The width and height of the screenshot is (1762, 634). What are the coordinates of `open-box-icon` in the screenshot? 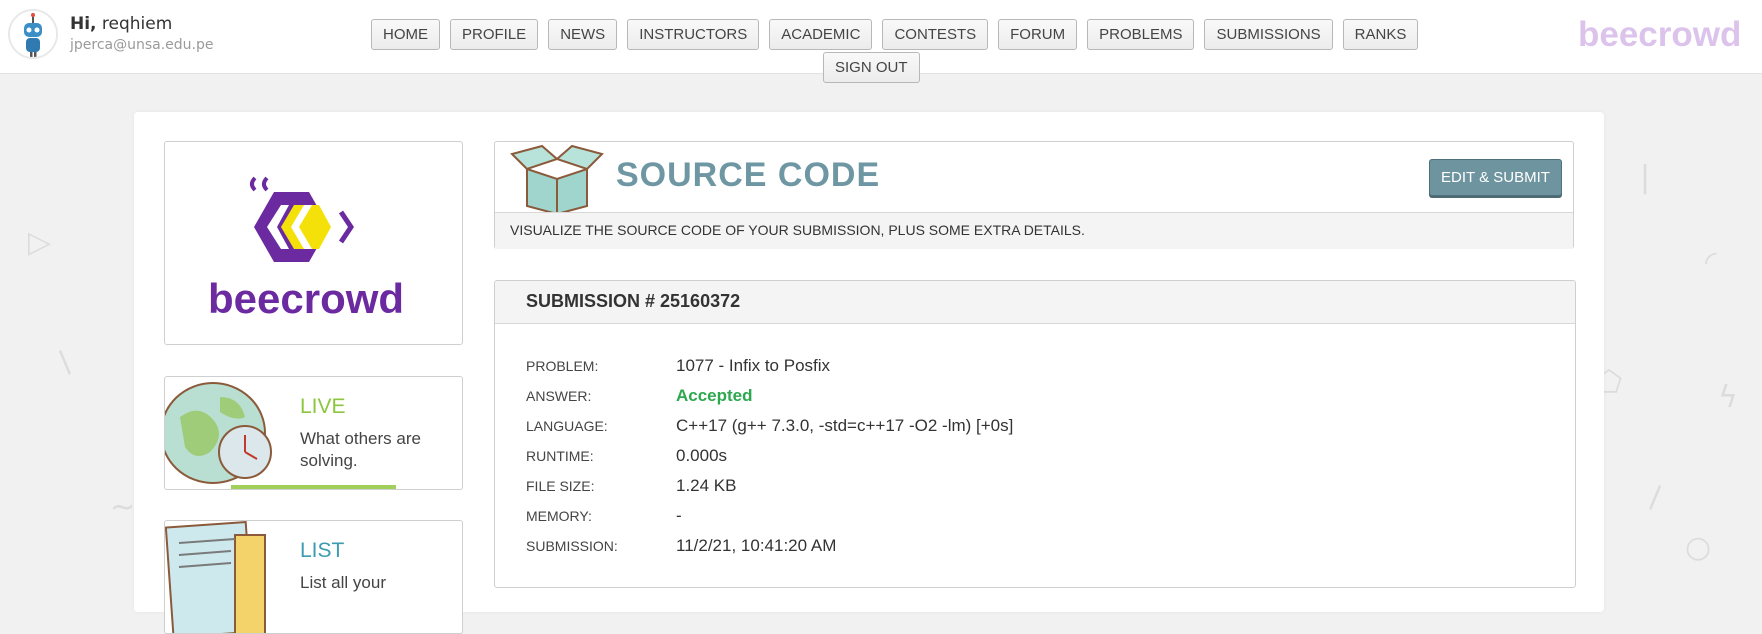 It's located at (557, 179).